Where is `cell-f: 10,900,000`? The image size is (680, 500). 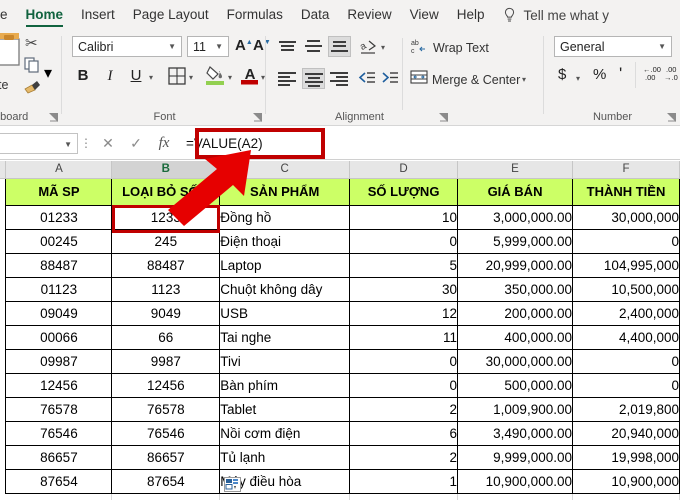
cell-f: 10,900,000 is located at coordinates (625, 481).